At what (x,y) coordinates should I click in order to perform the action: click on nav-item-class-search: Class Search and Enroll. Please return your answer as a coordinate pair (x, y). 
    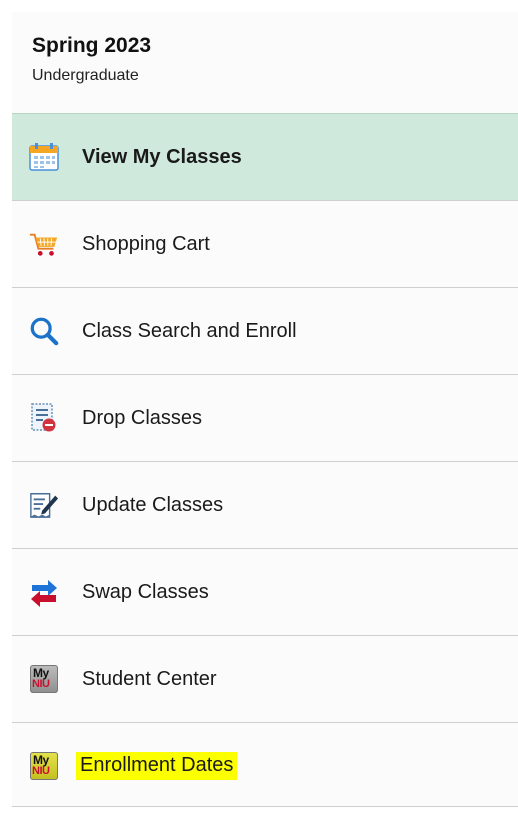
    Looking at the image, I should click on (265, 330).